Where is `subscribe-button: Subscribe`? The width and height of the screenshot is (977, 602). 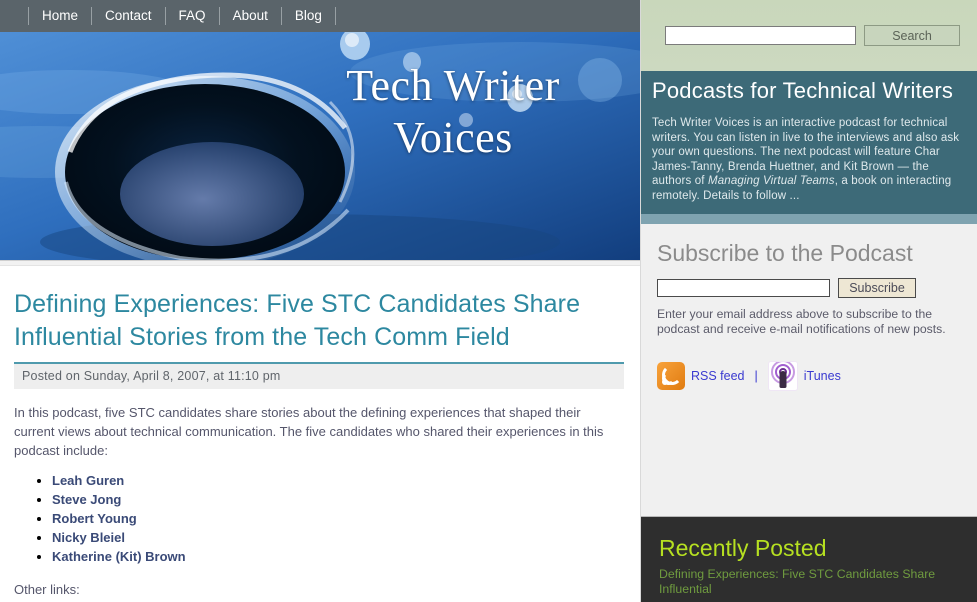
subscribe-button: Subscribe is located at coordinates (877, 287).